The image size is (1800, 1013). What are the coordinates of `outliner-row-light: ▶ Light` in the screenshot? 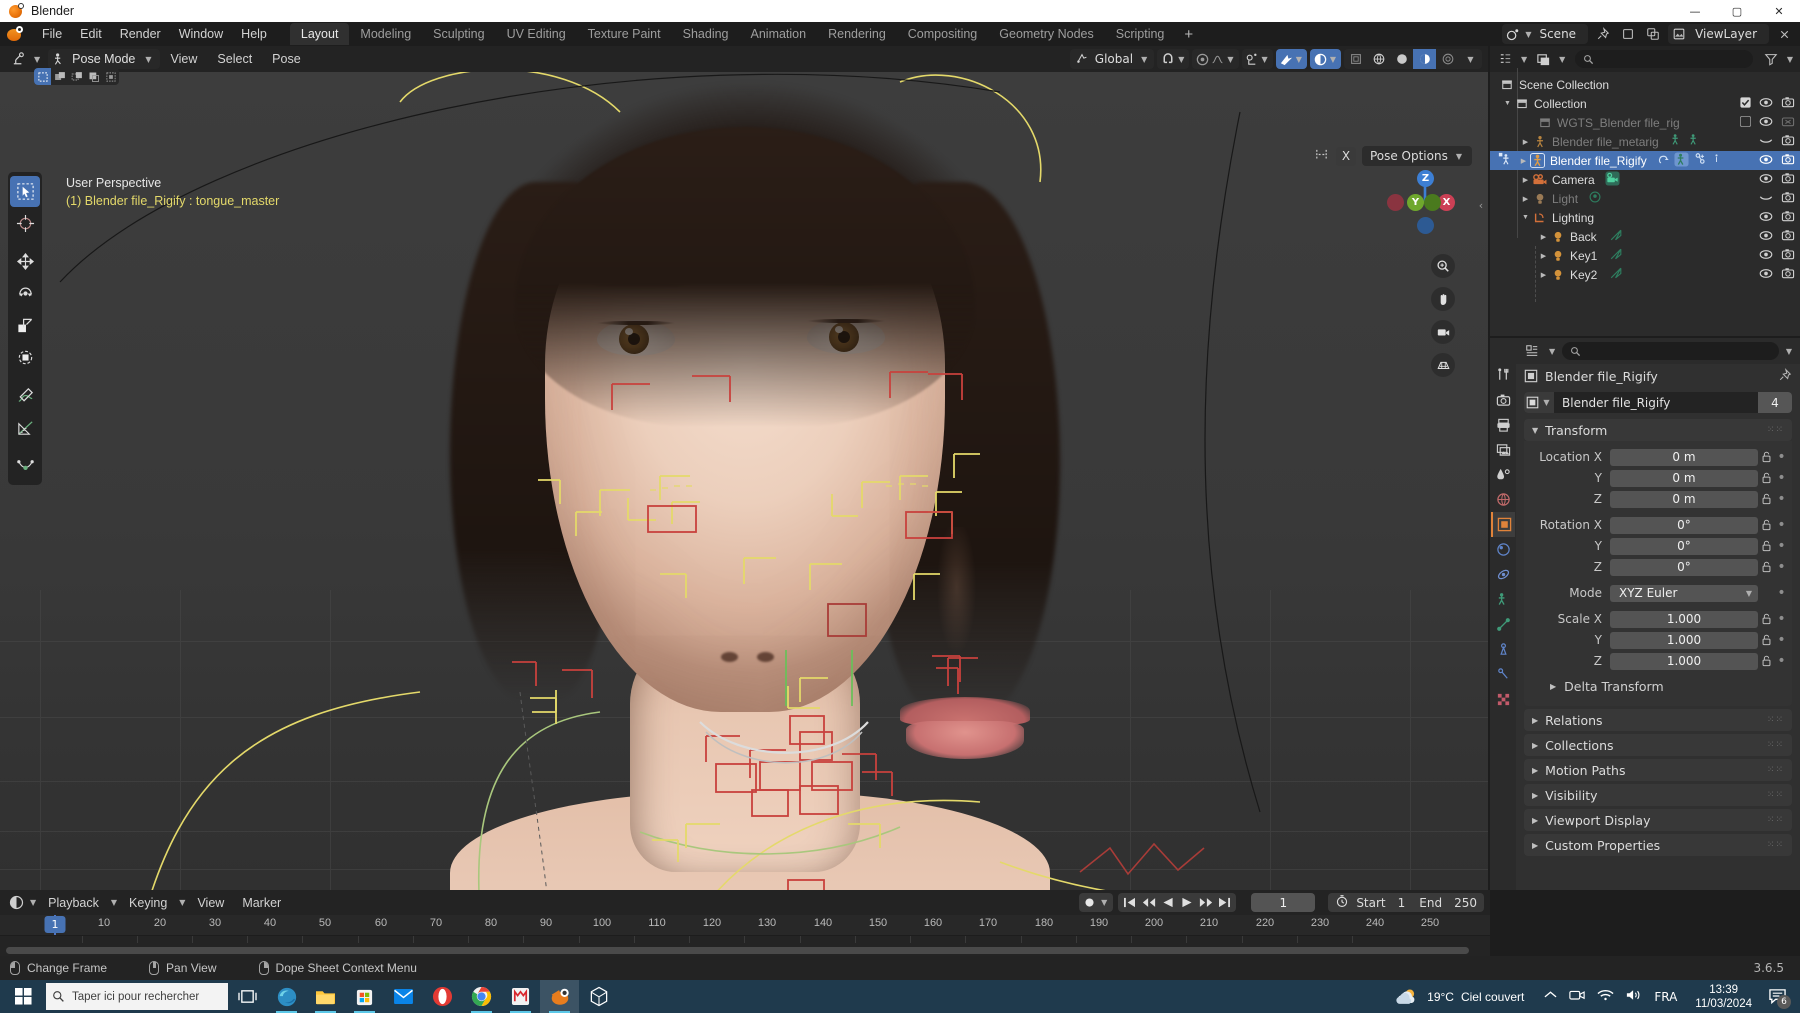 It's located at (1645, 198).